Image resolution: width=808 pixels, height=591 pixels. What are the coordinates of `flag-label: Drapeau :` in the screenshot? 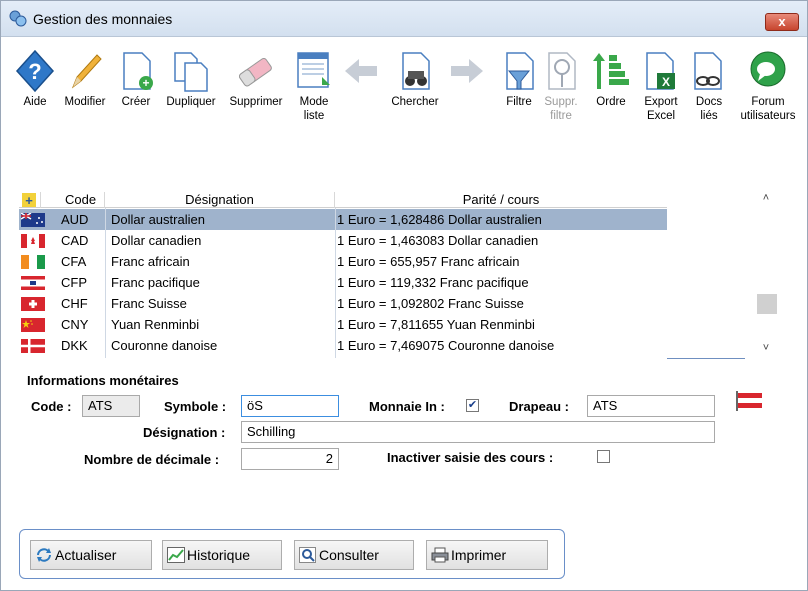 It's located at (539, 406).